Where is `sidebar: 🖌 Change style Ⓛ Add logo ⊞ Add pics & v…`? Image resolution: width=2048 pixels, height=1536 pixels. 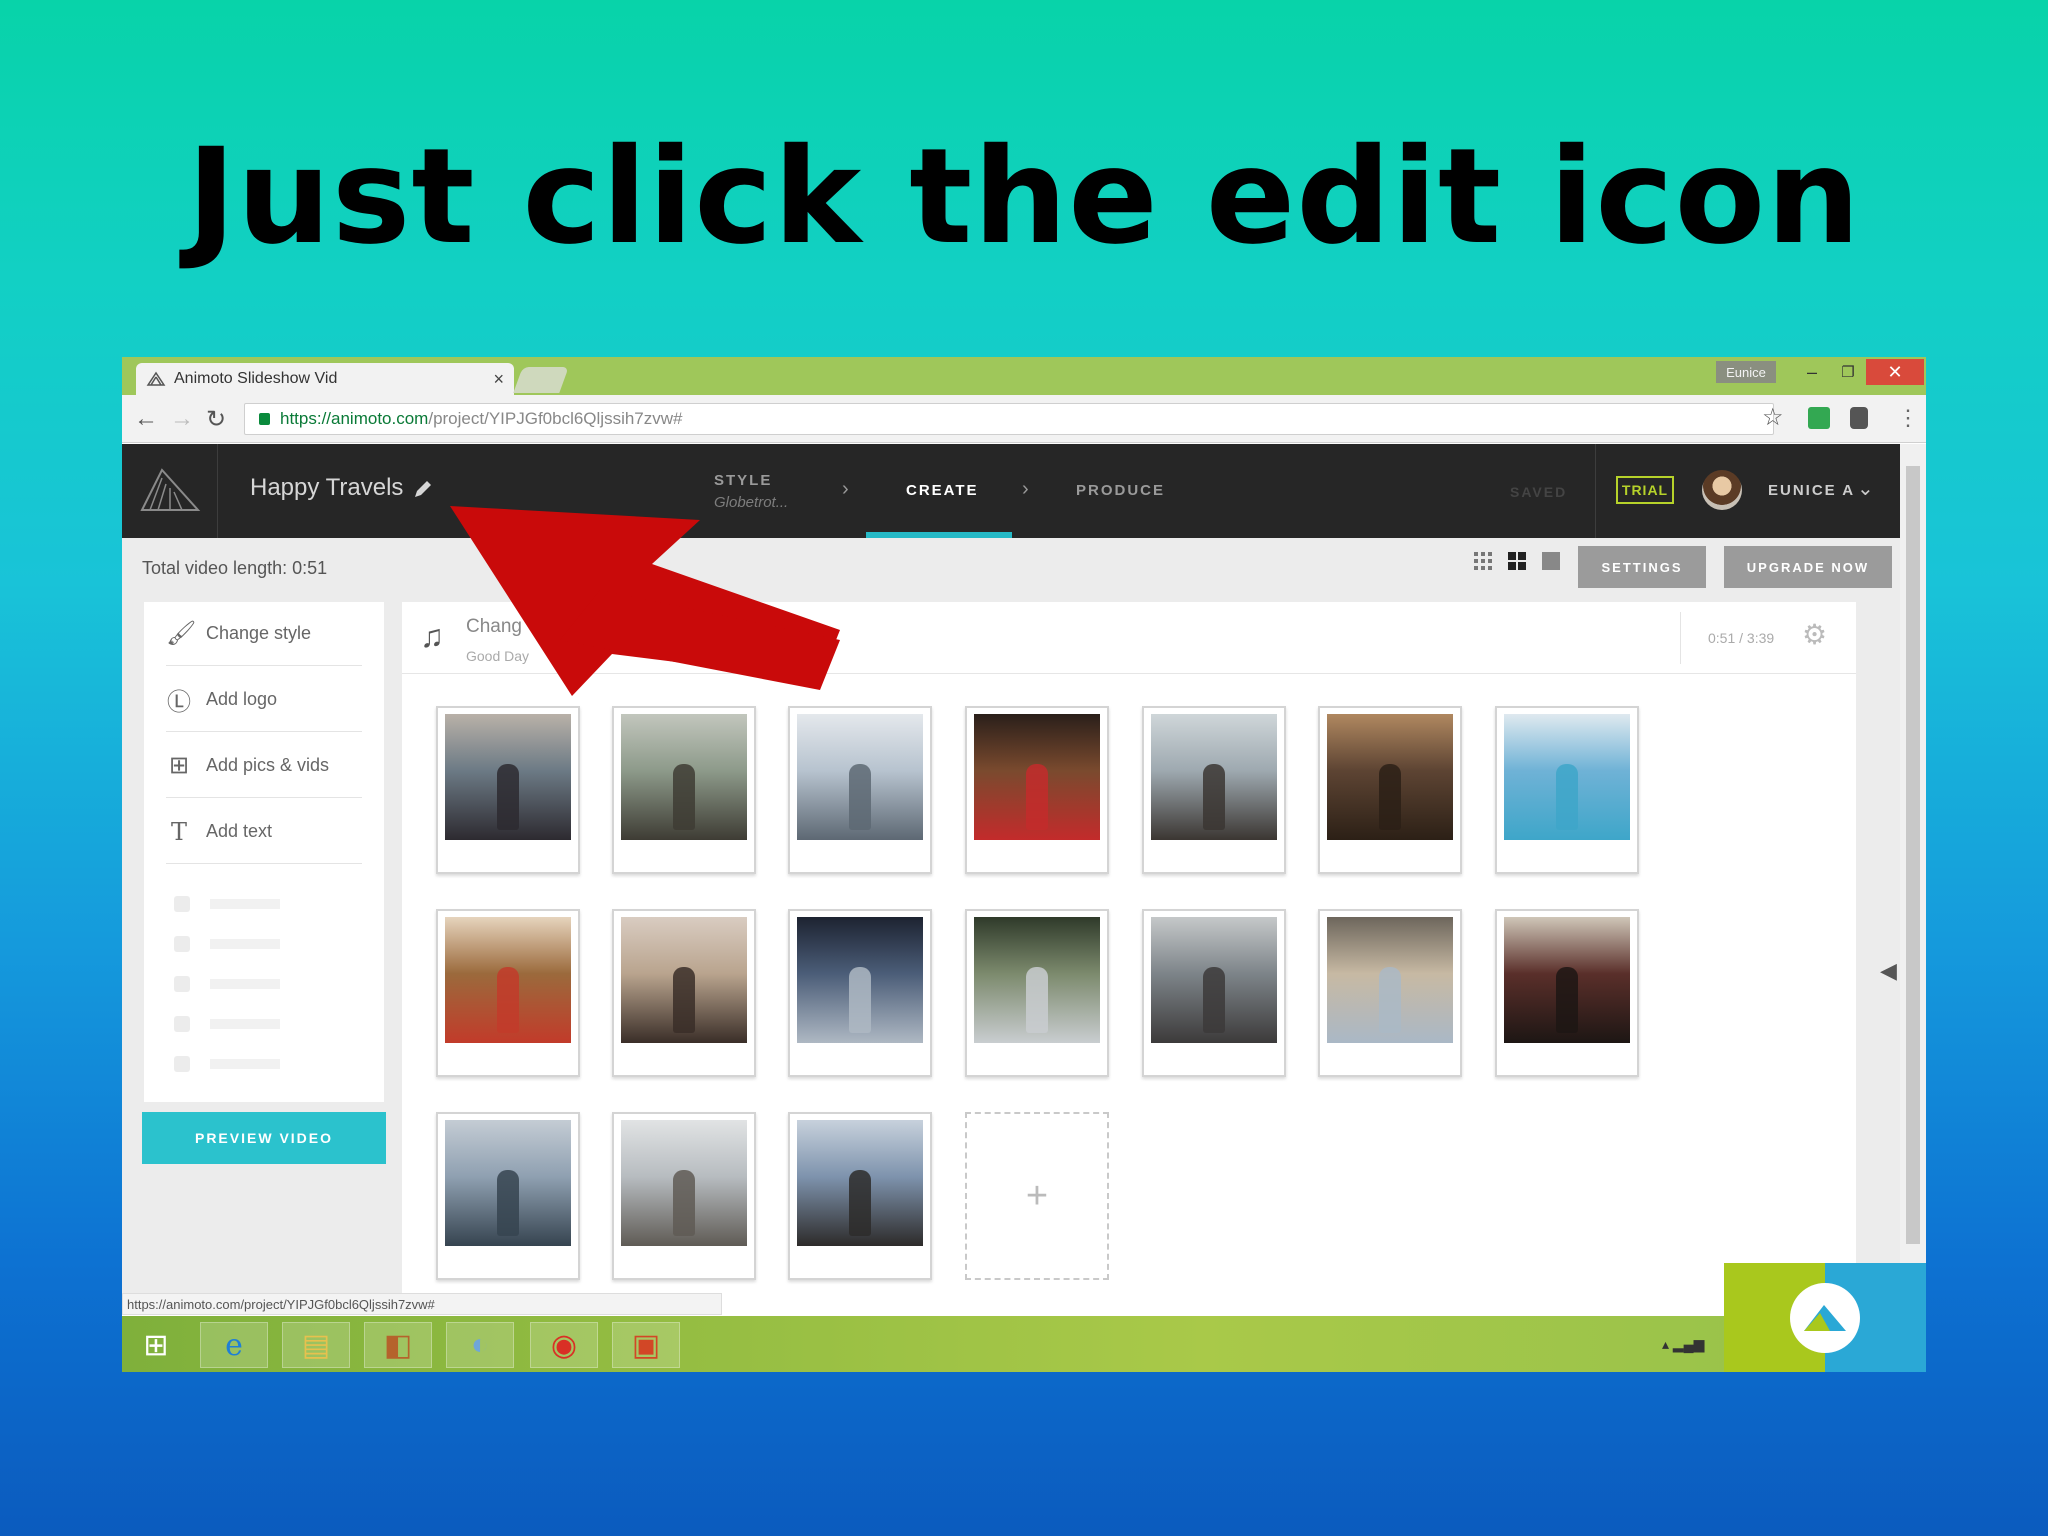 sidebar: 🖌 Change style Ⓛ Add logo ⊞ Add pics & v… is located at coordinates (264, 852).